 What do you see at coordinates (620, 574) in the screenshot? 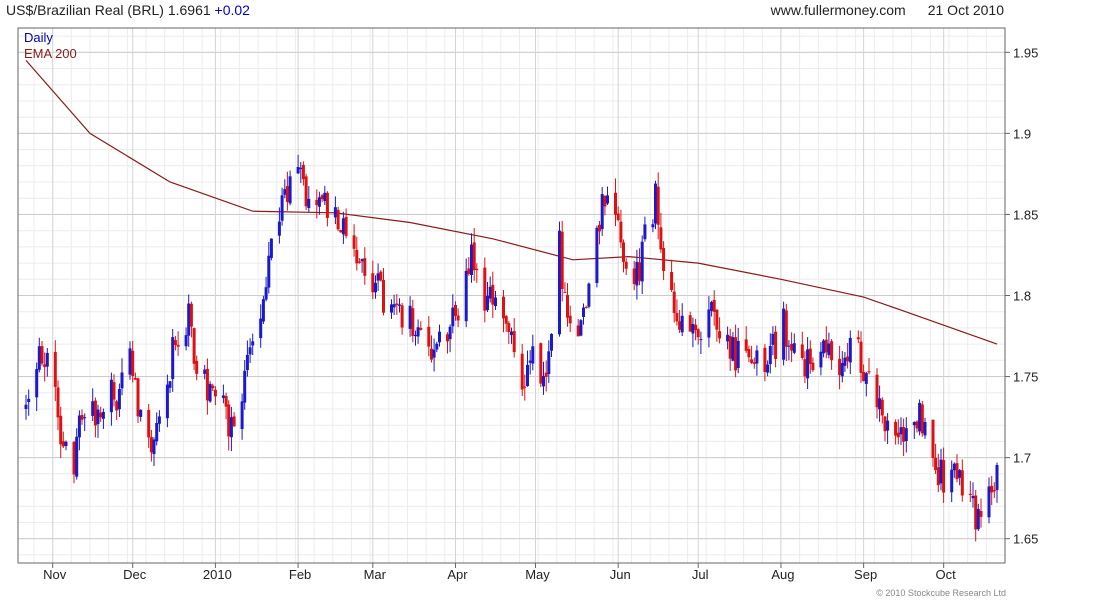
I see `x-tick-label: Jun` at bounding box center [620, 574].